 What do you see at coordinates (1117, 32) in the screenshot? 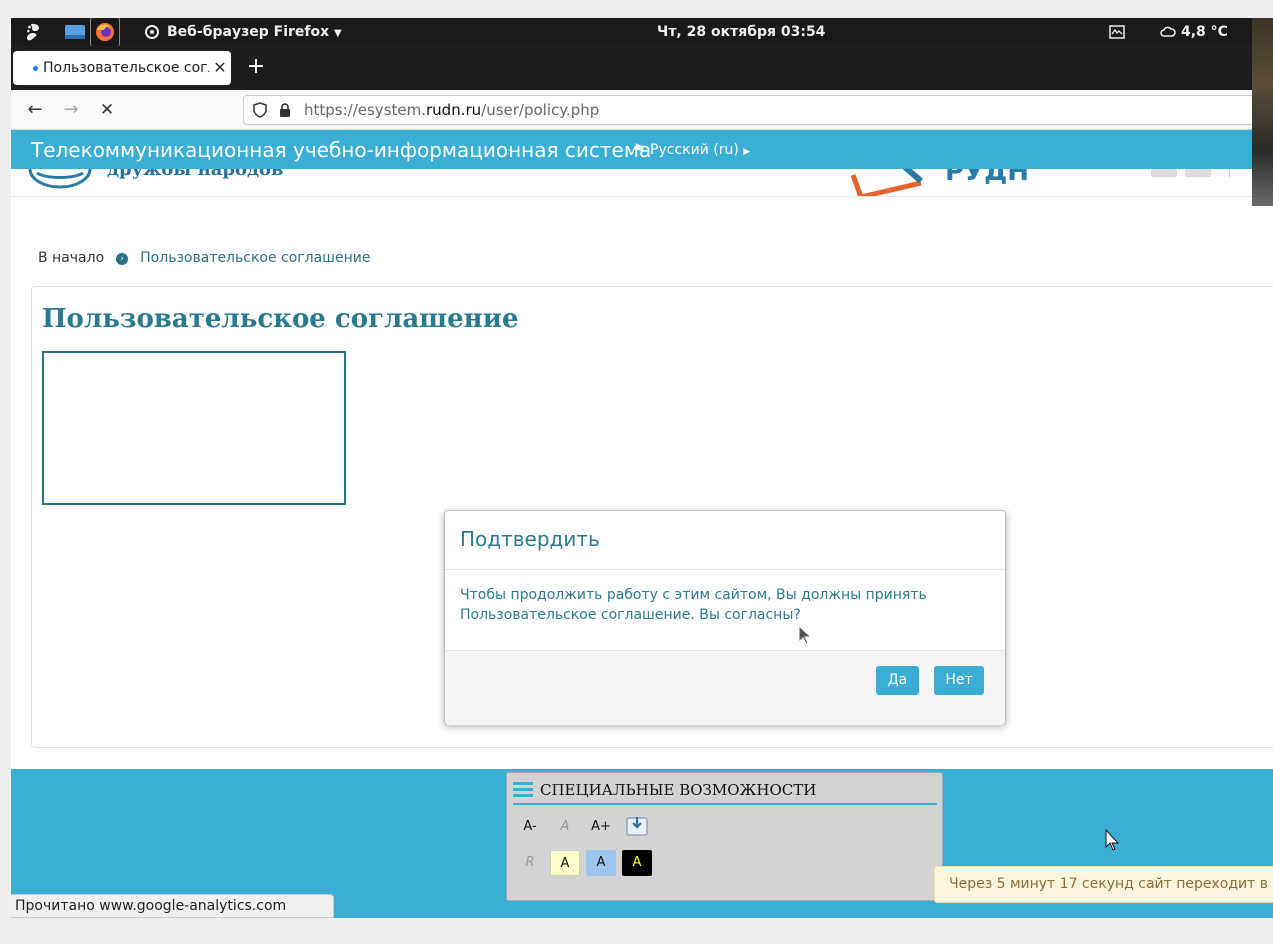
I see `system-monitor-icon` at bounding box center [1117, 32].